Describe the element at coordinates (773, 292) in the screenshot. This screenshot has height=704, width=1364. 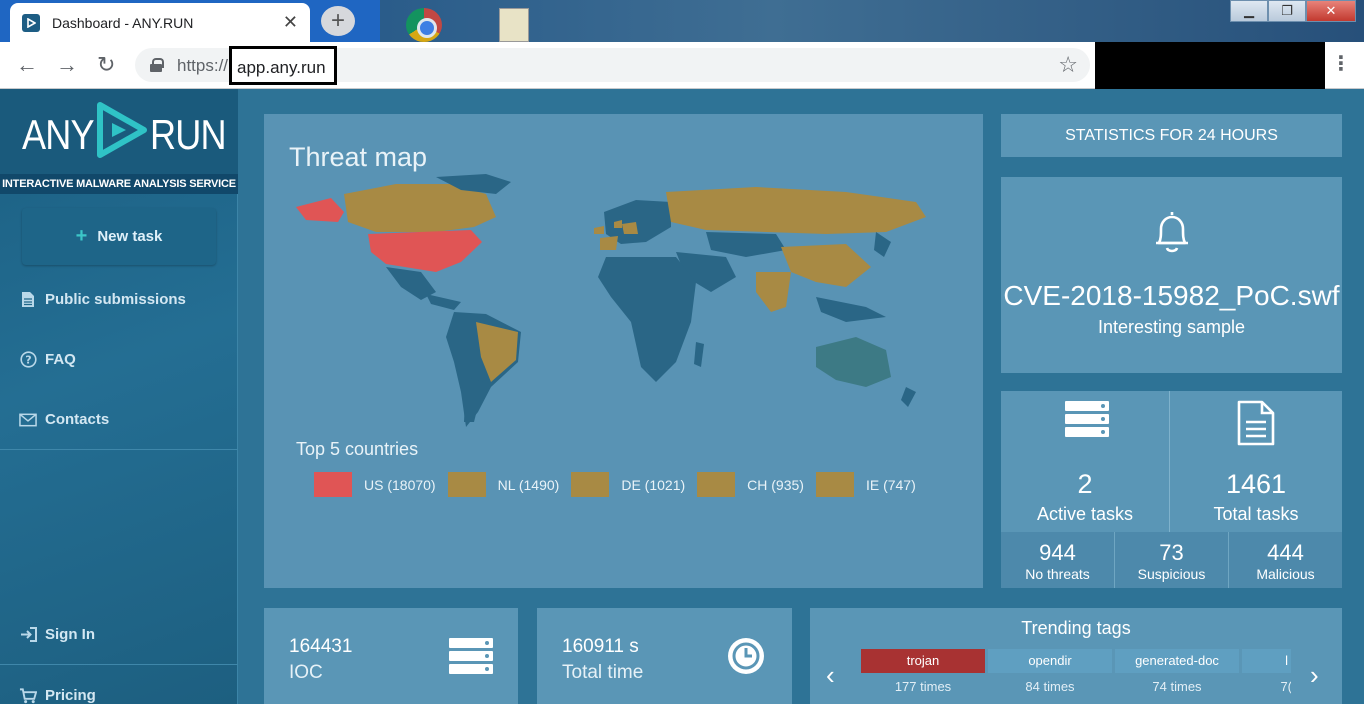
I see `map-country-india` at that location.